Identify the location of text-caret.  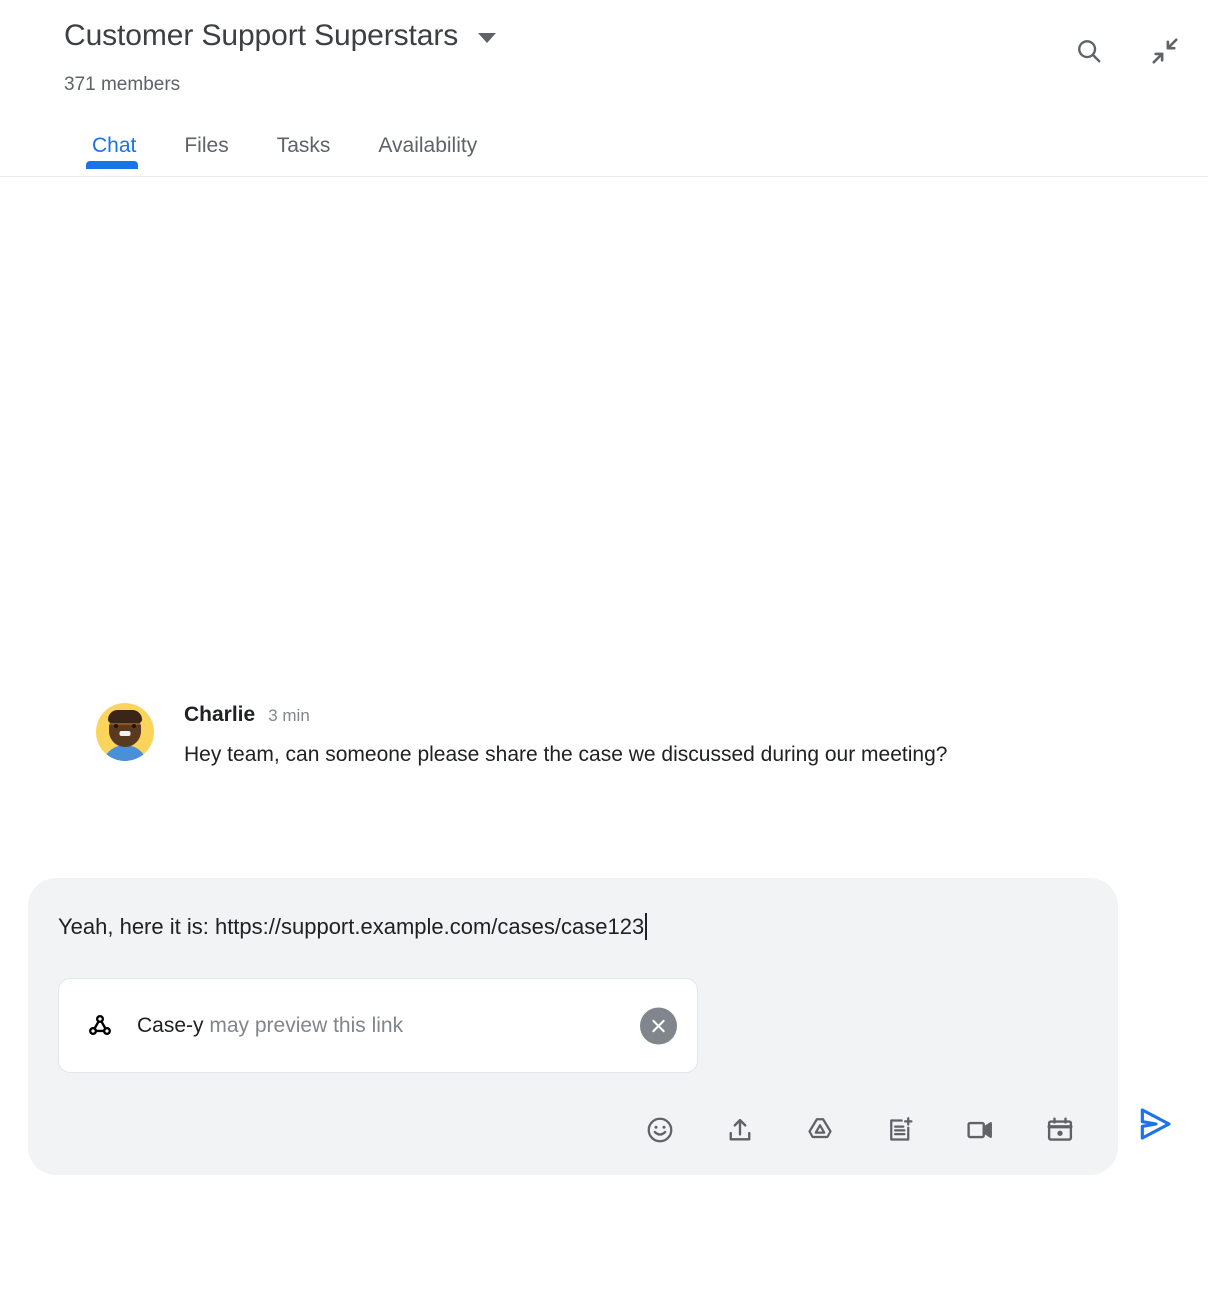
(646, 926).